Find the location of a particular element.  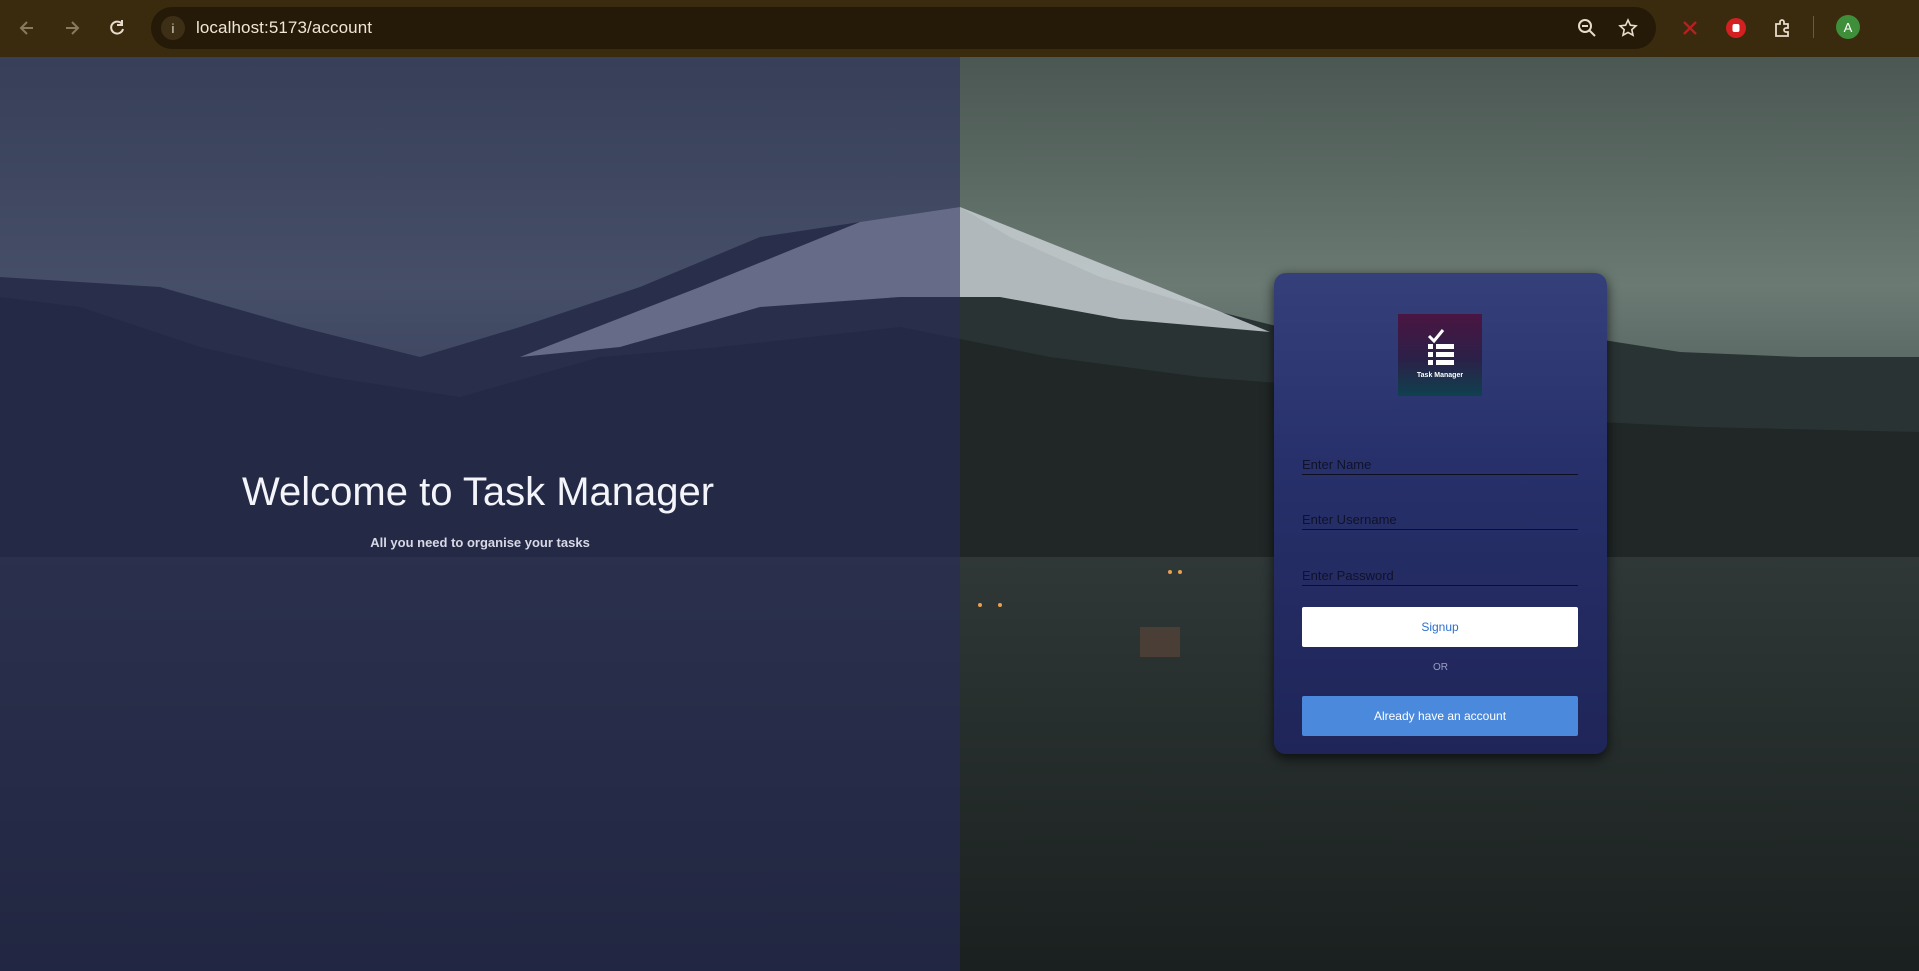

star-icon is located at coordinates (1628, 28).